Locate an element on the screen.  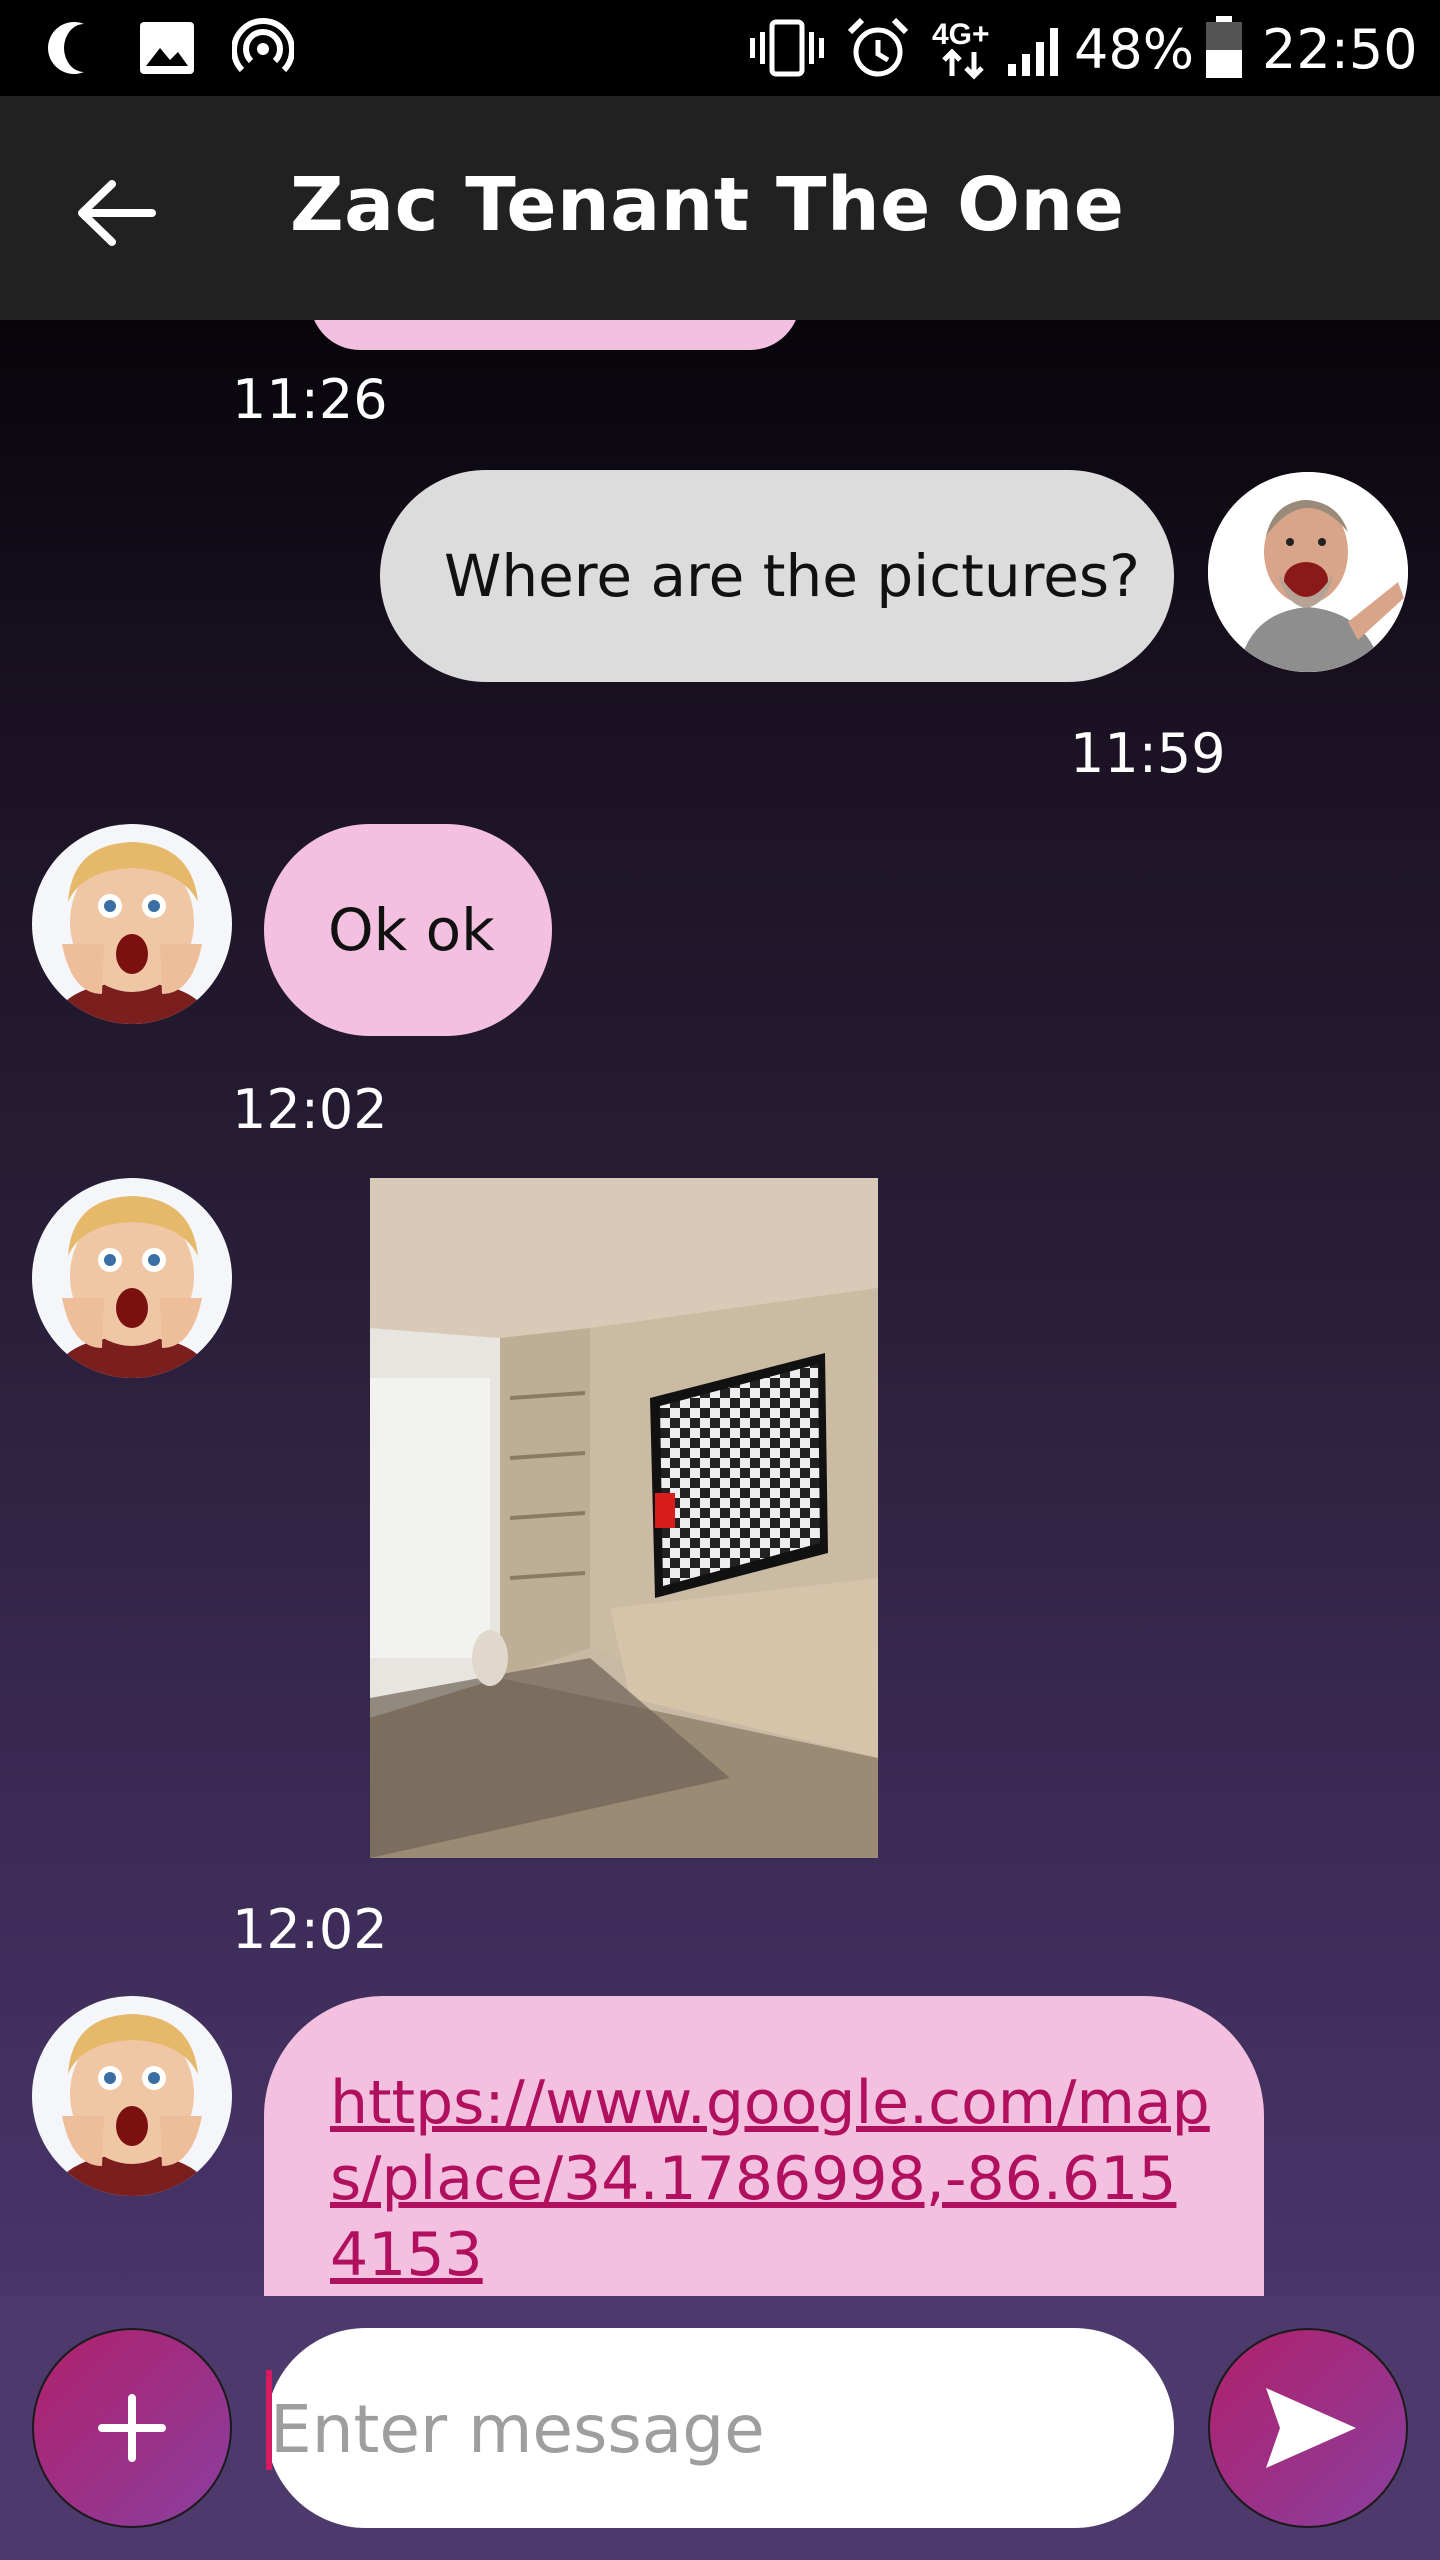
plus-icon is located at coordinates (132, 2428).